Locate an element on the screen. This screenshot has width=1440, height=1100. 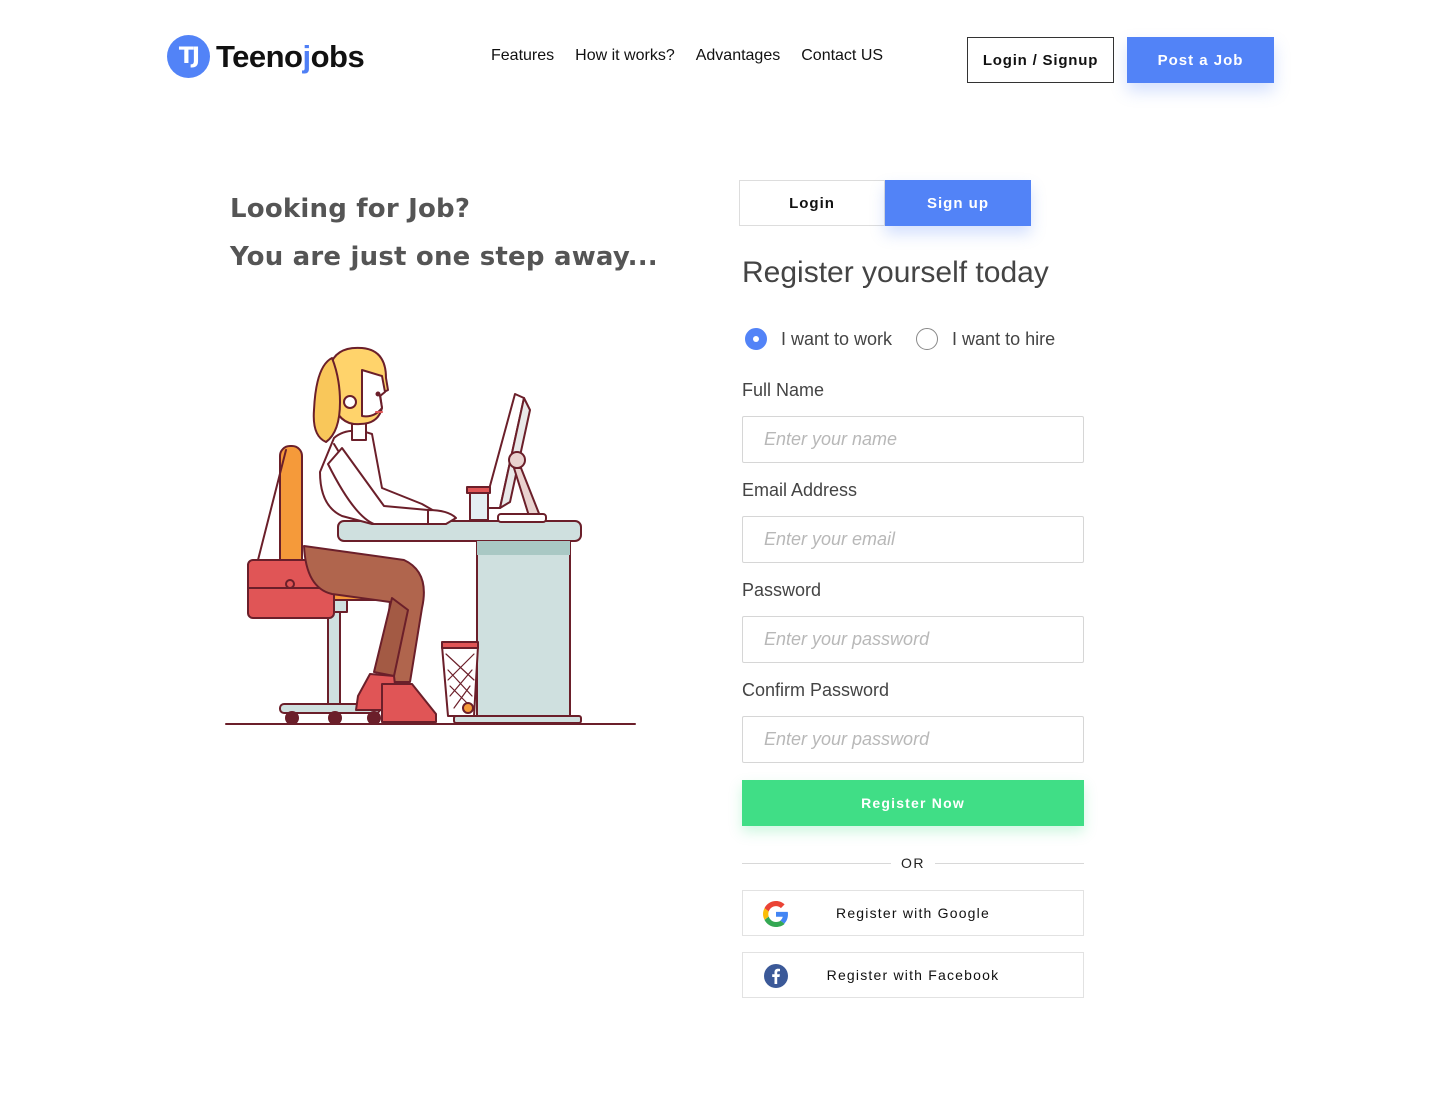
confirm-password-input is located at coordinates (913, 739).